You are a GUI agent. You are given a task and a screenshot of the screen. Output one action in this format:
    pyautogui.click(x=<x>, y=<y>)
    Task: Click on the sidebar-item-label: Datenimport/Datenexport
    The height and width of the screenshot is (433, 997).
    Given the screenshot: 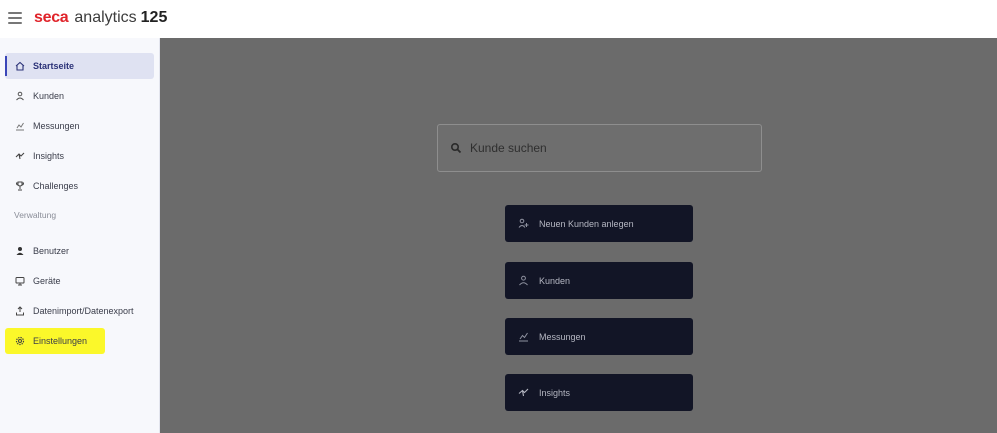 What is the action you would take?
    pyautogui.click(x=83, y=311)
    